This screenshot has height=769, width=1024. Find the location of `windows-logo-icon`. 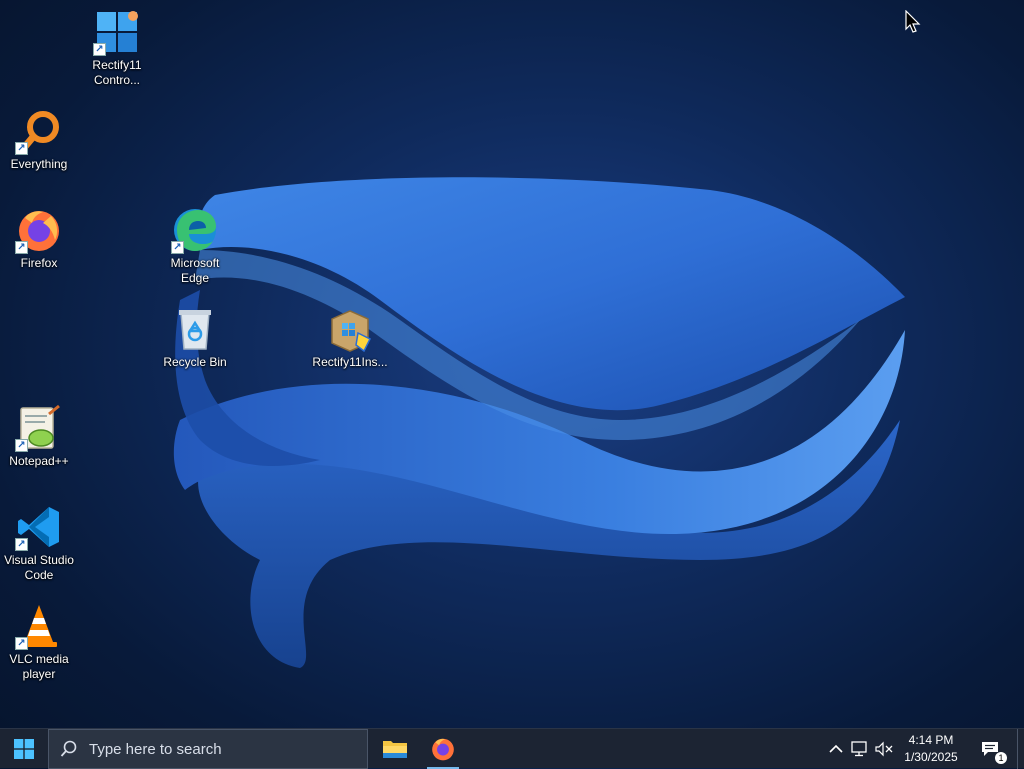

windows-logo-icon is located at coordinates (24, 749).